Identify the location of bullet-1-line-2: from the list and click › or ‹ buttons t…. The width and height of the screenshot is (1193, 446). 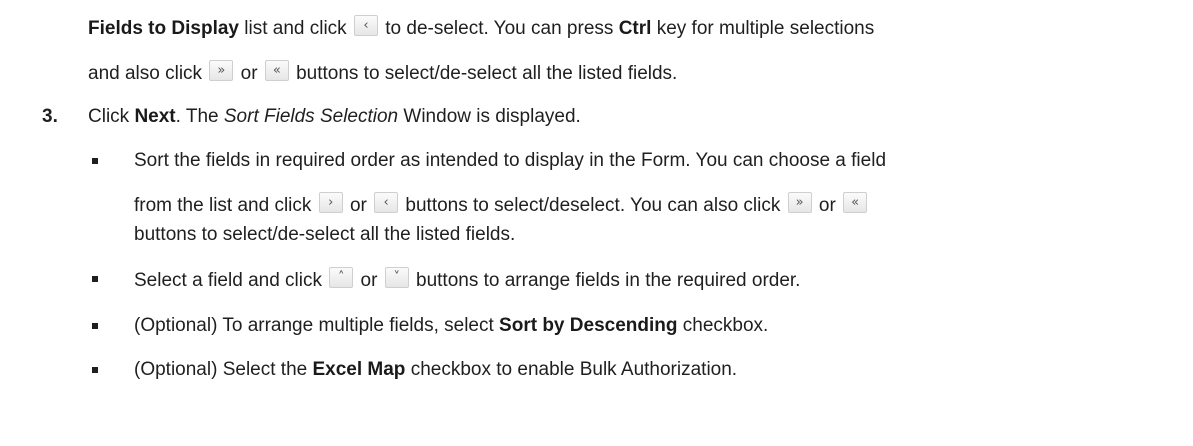
(501, 205).